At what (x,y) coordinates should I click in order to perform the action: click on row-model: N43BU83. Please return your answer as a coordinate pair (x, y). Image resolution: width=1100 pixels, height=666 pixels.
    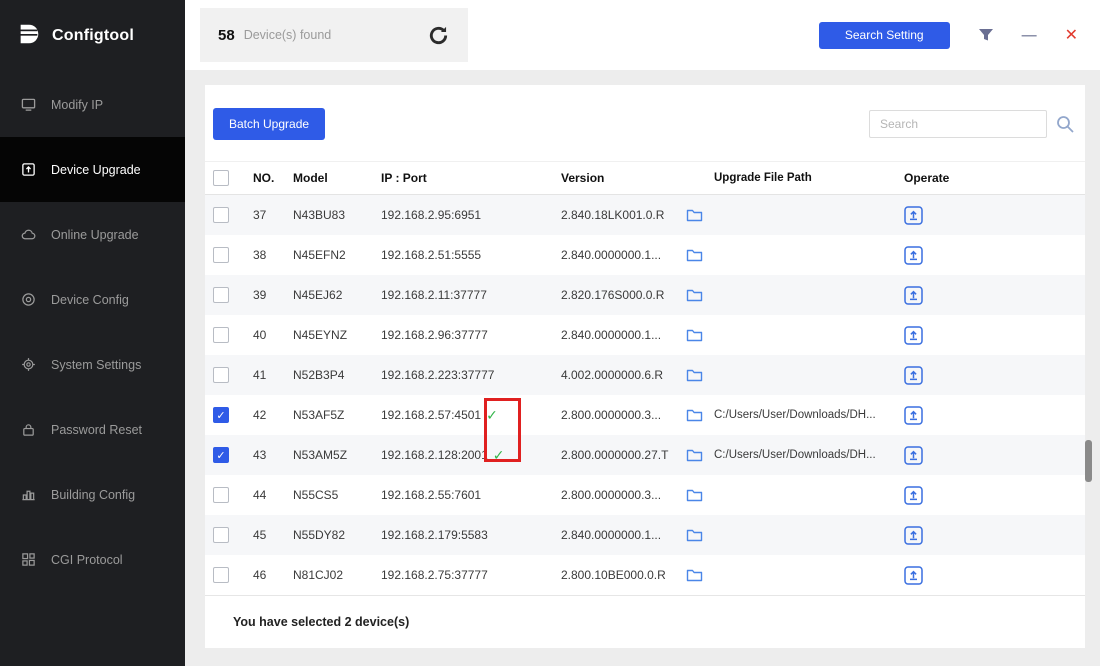
    Looking at the image, I should click on (319, 215).